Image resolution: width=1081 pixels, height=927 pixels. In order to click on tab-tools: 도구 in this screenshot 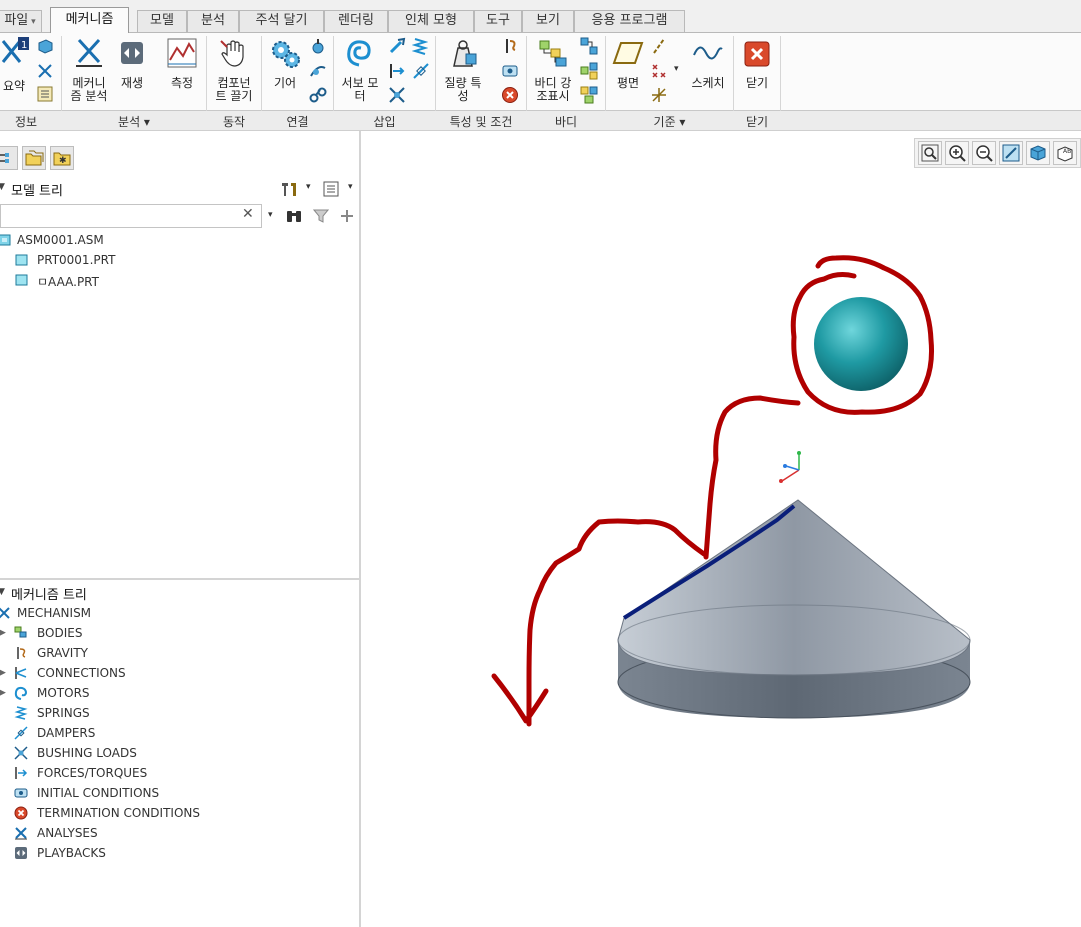, I will do `click(498, 21)`.